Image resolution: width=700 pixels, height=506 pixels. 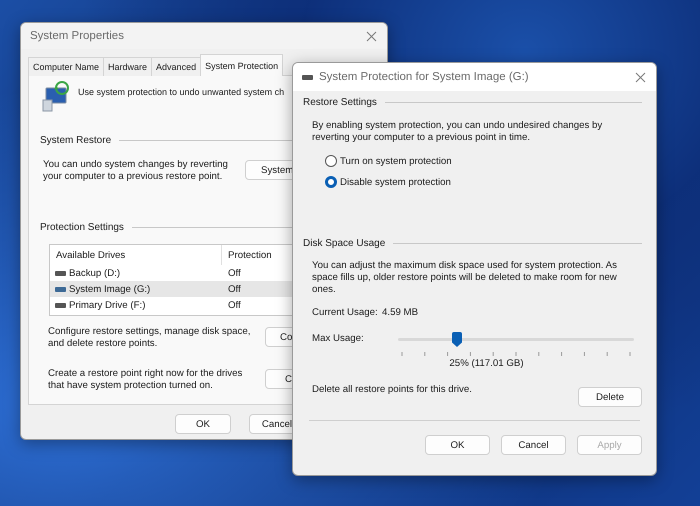 I want to click on computer-shield-icon, so click(x=56, y=96).